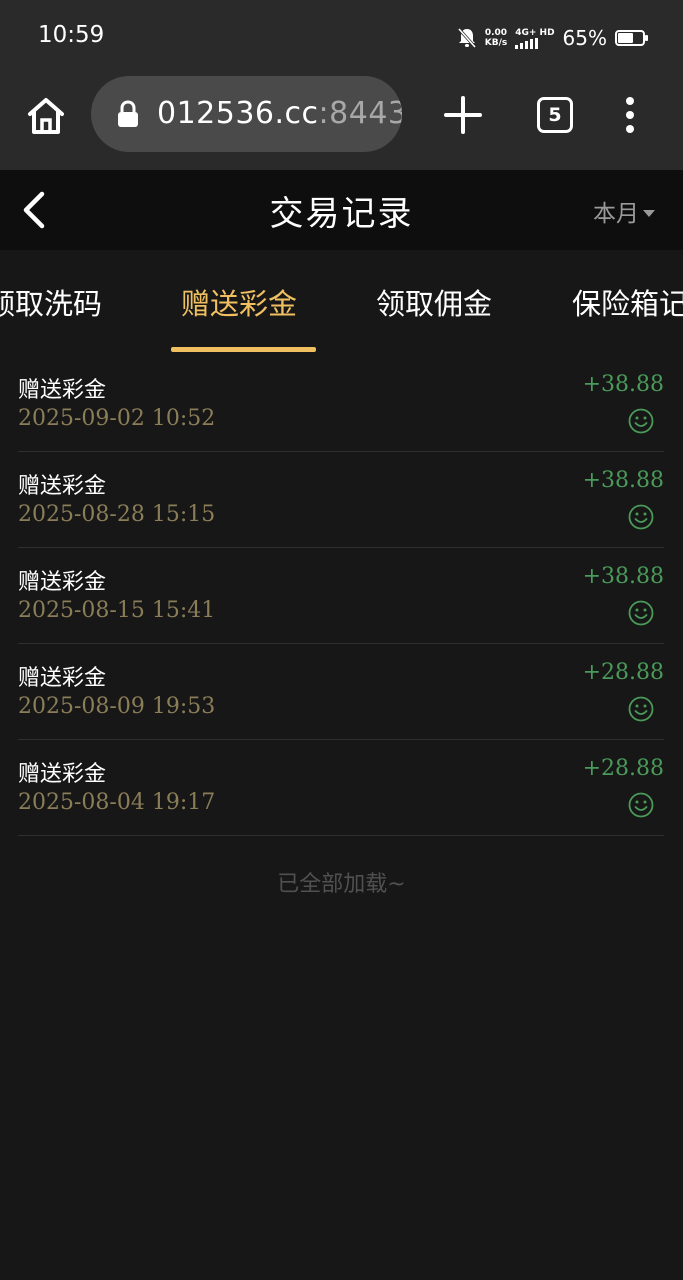 This screenshot has width=683, height=1280. What do you see at coordinates (535, 32) in the screenshot?
I see `network-type: 4G+ HD` at bounding box center [535, 32].